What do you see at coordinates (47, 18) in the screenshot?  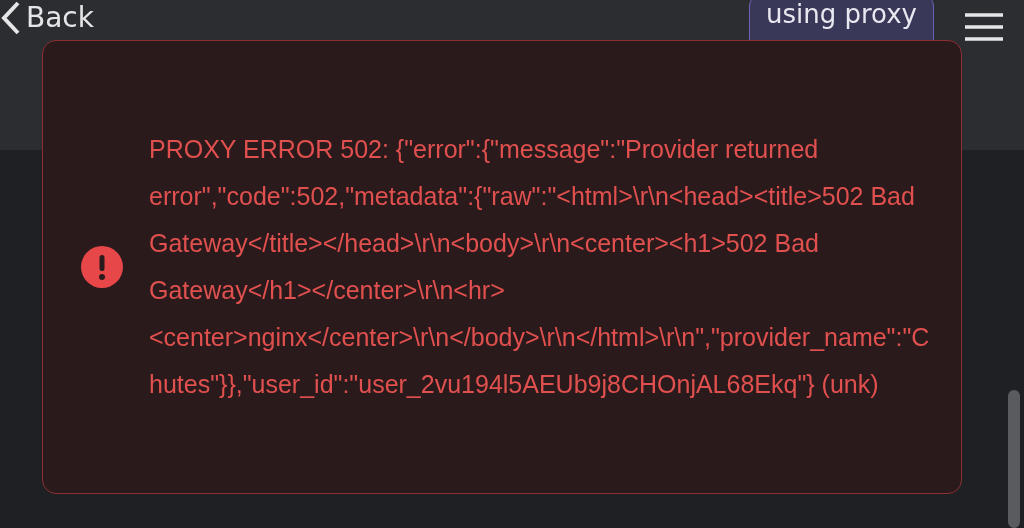 I see `back-link: Back` at bounding box center [47, 18].